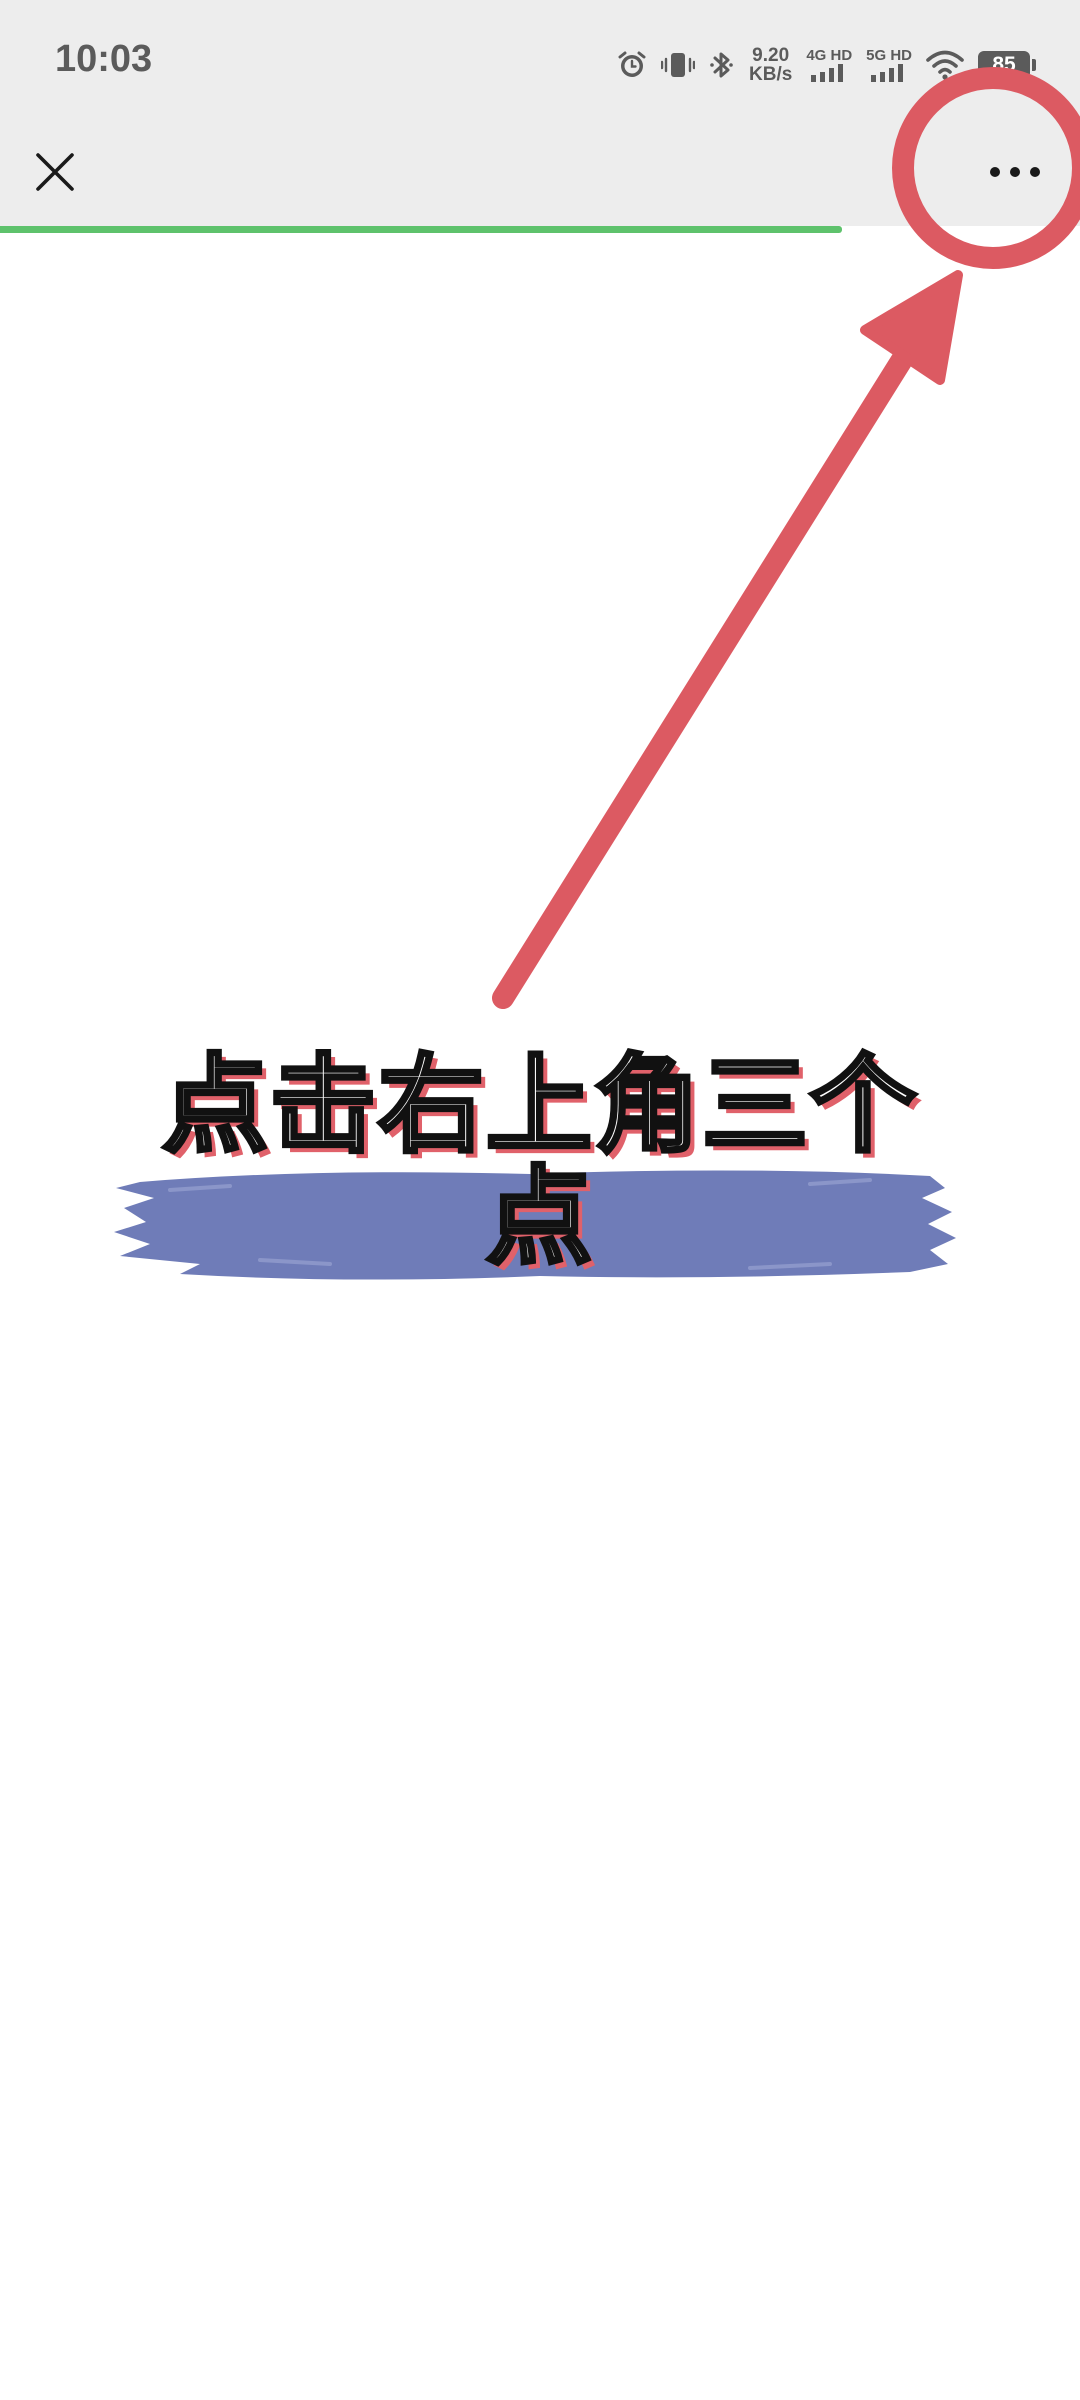 The image size is (1080, 2400). I want to click on status-icons: 9.20 KB/s 4G HD 5G HD 85, so click(826, 65).